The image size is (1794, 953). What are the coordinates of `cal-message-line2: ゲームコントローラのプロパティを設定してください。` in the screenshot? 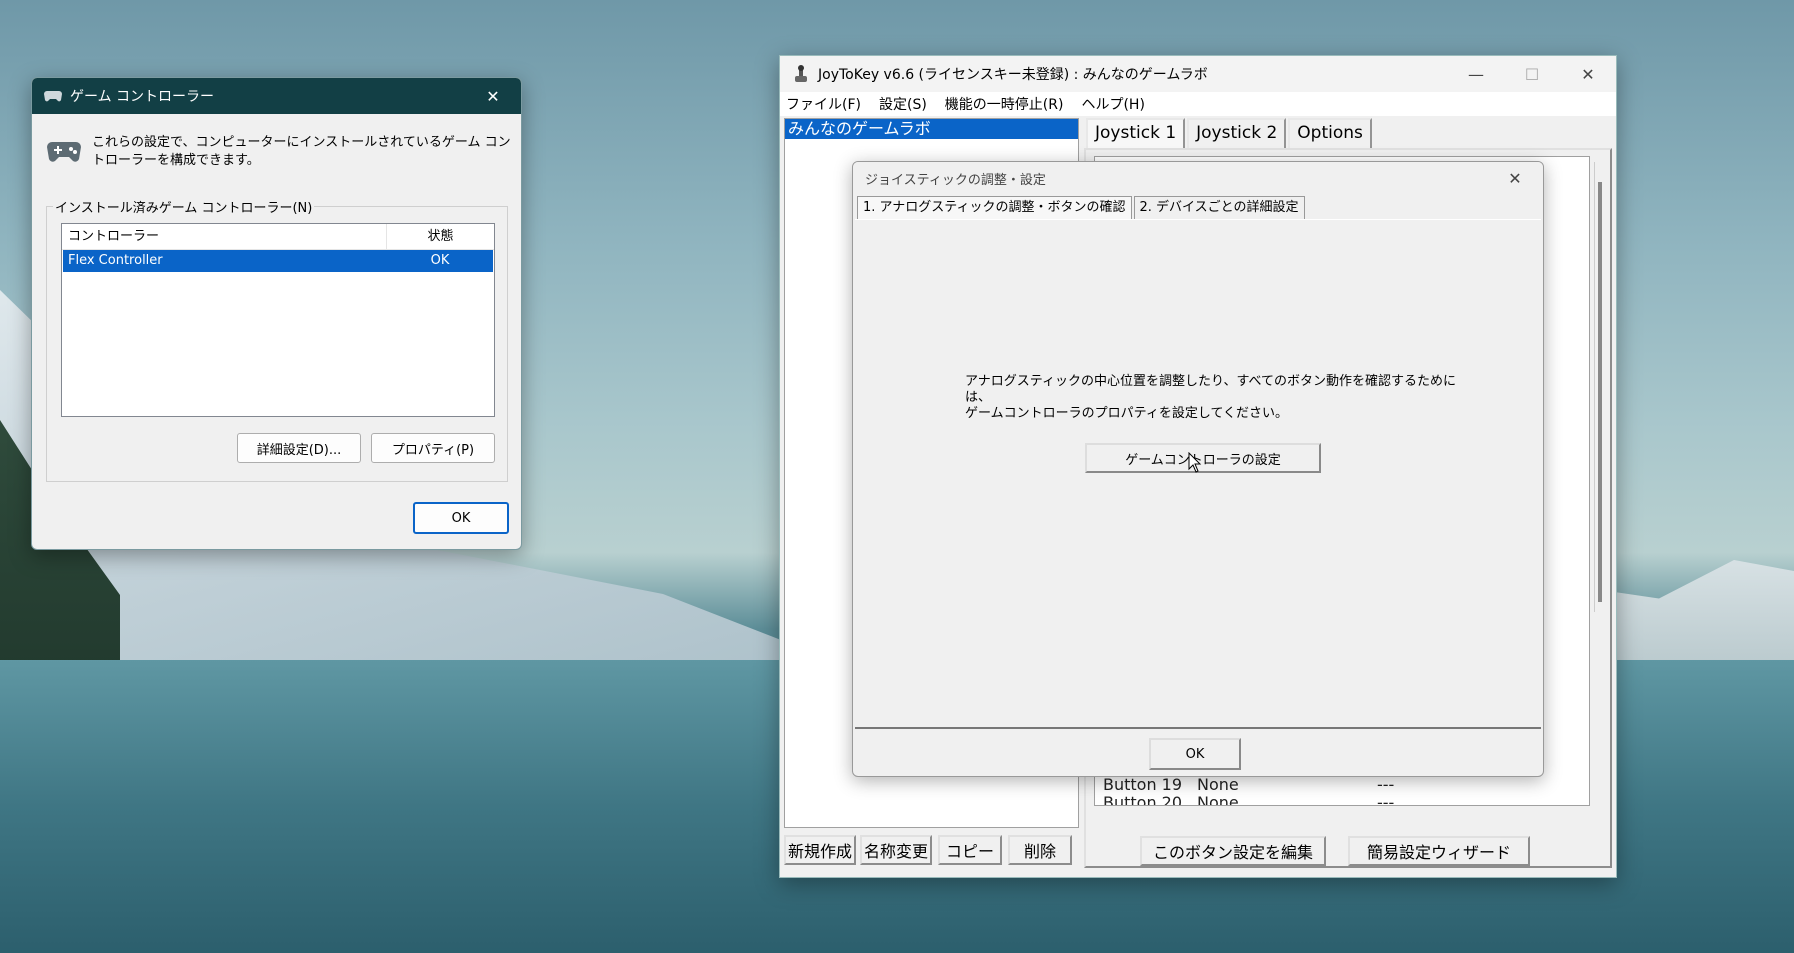 It's located at (1127, 413).